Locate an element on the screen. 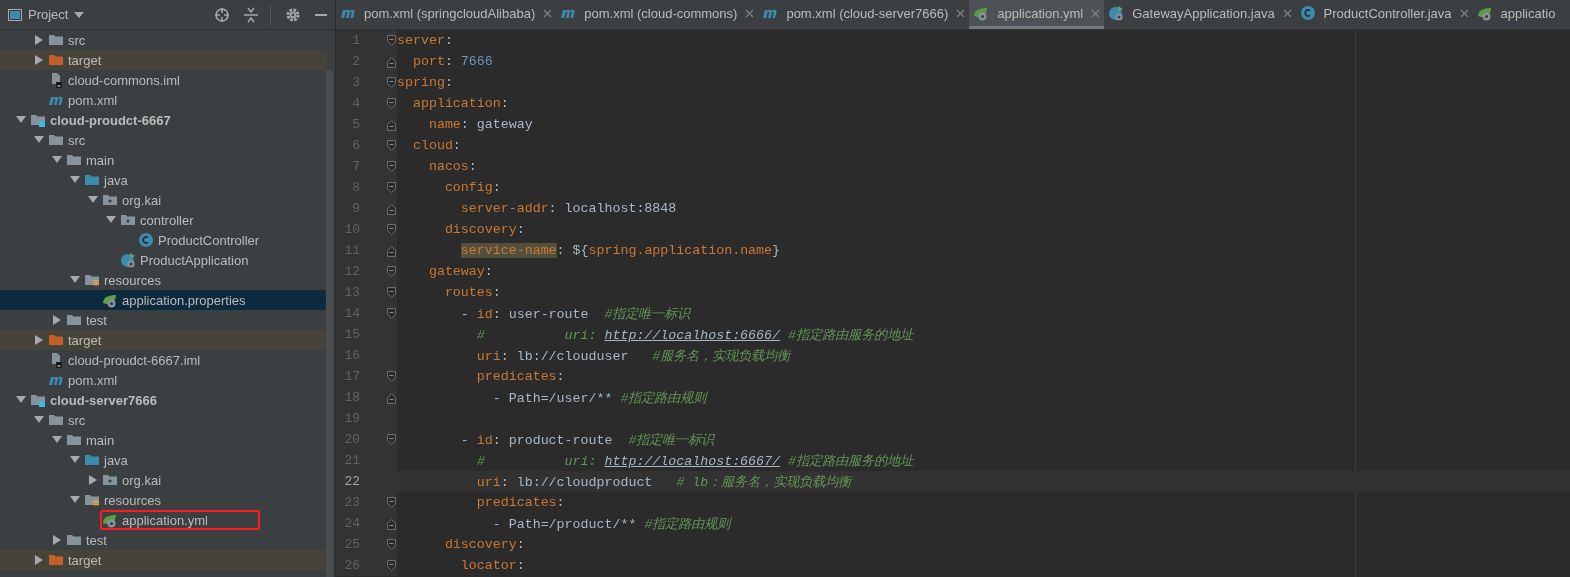 The height and width of the screenshot is (577, 1570). tree-item: application.yml is located at coordinates (163, 520).